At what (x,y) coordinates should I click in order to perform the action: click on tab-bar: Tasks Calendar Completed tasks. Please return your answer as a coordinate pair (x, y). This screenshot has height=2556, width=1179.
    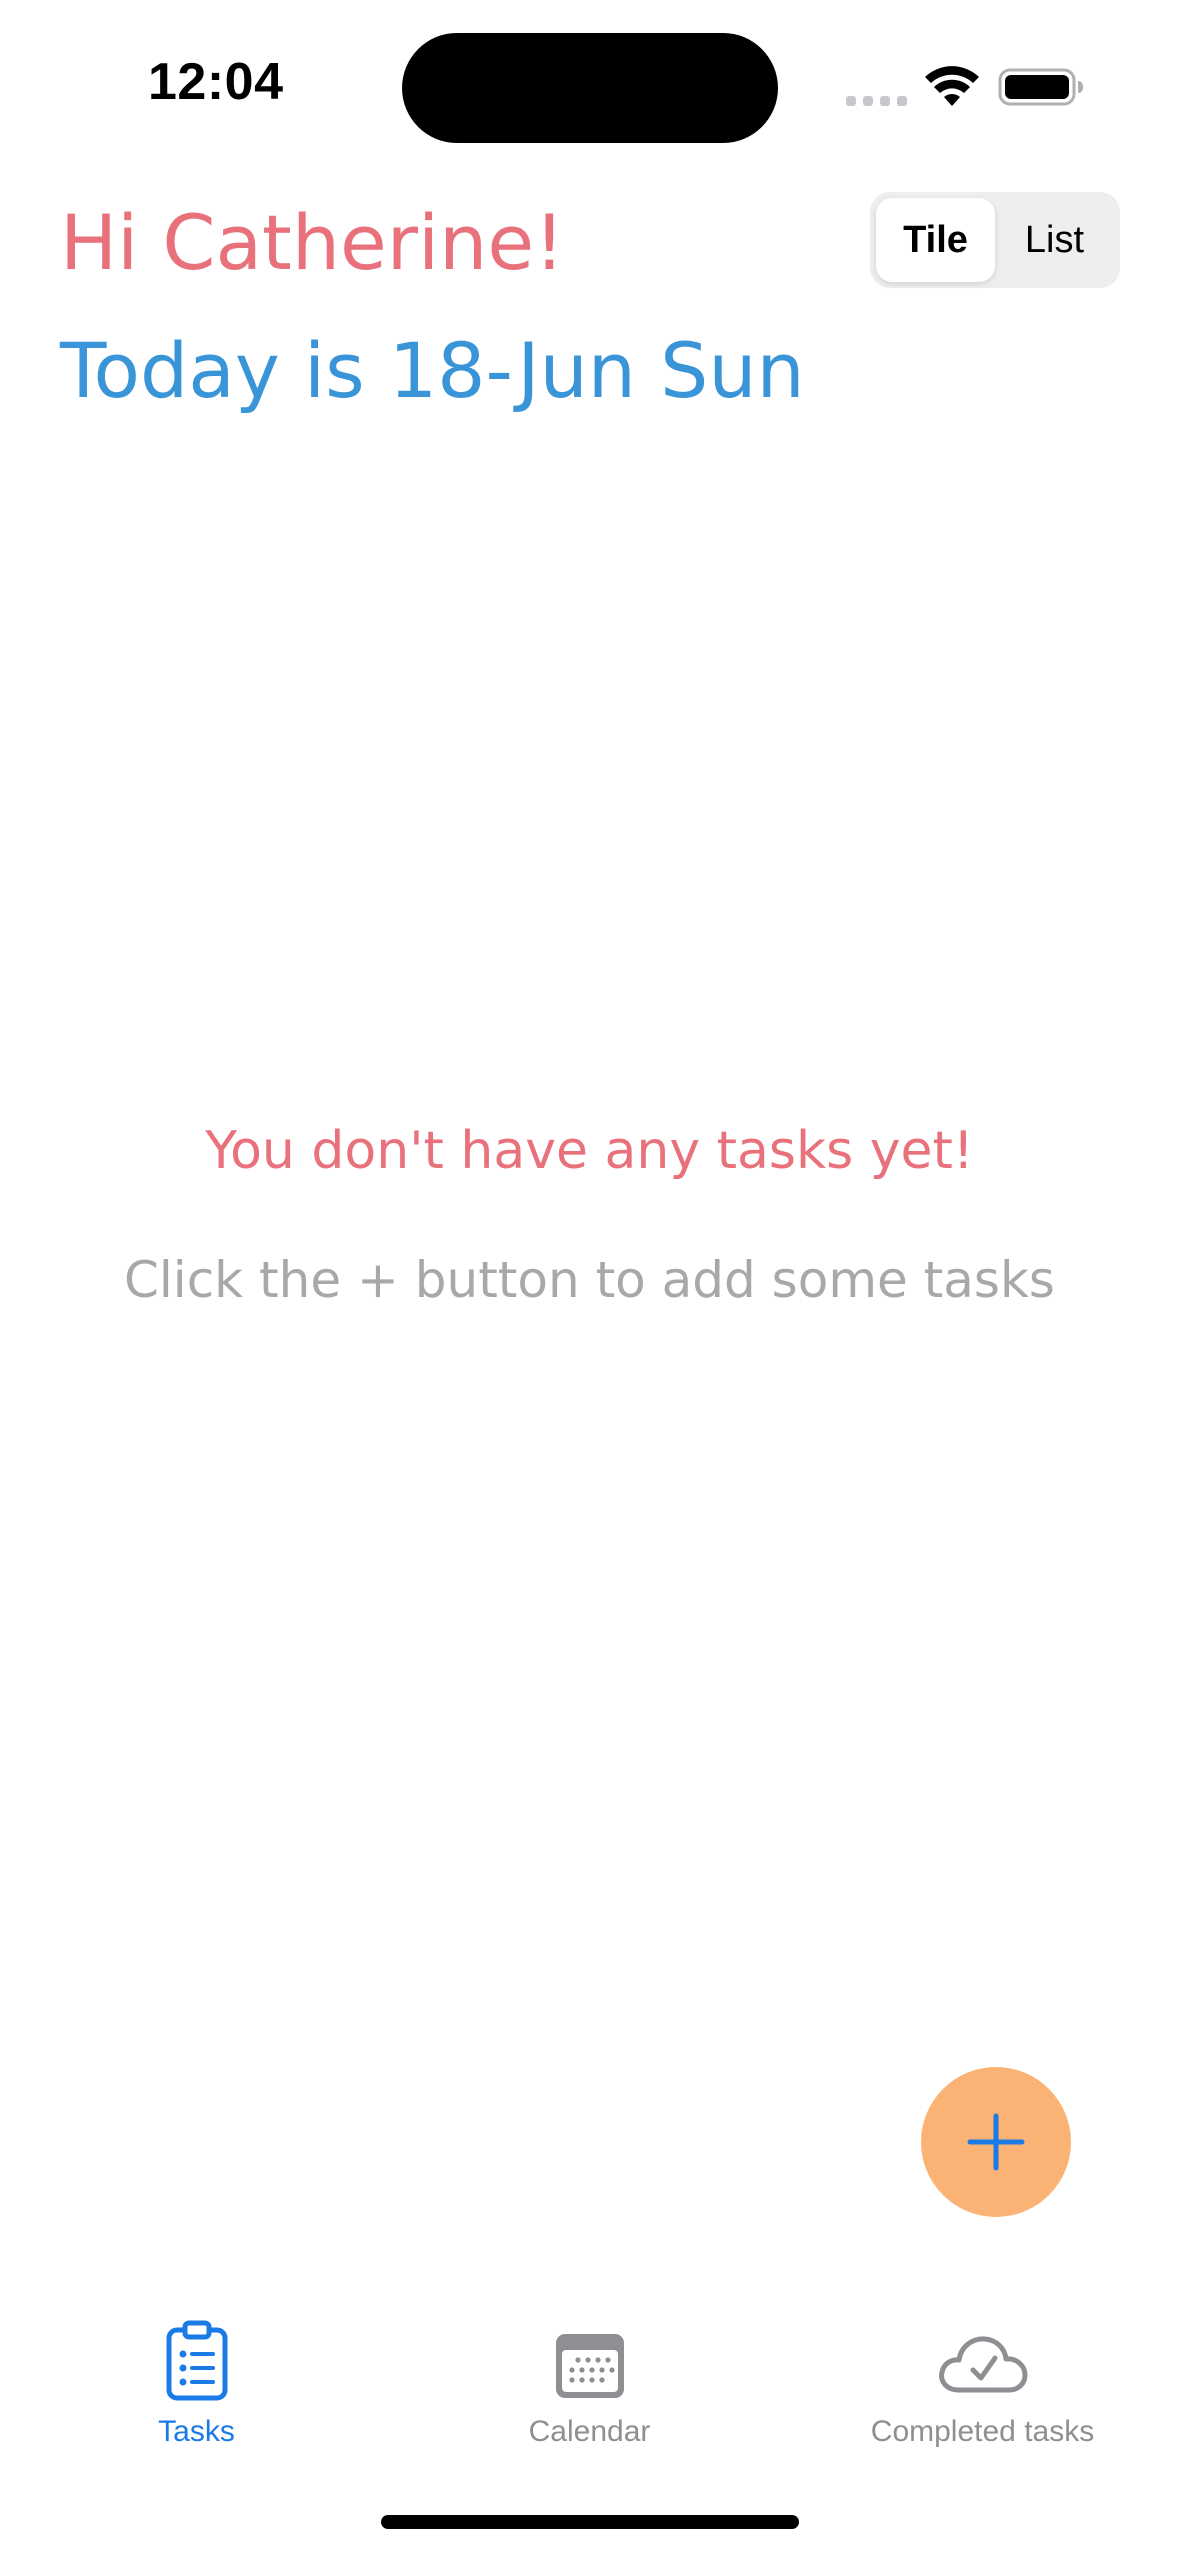
    Looking at the image, I should click on (589, 2385).